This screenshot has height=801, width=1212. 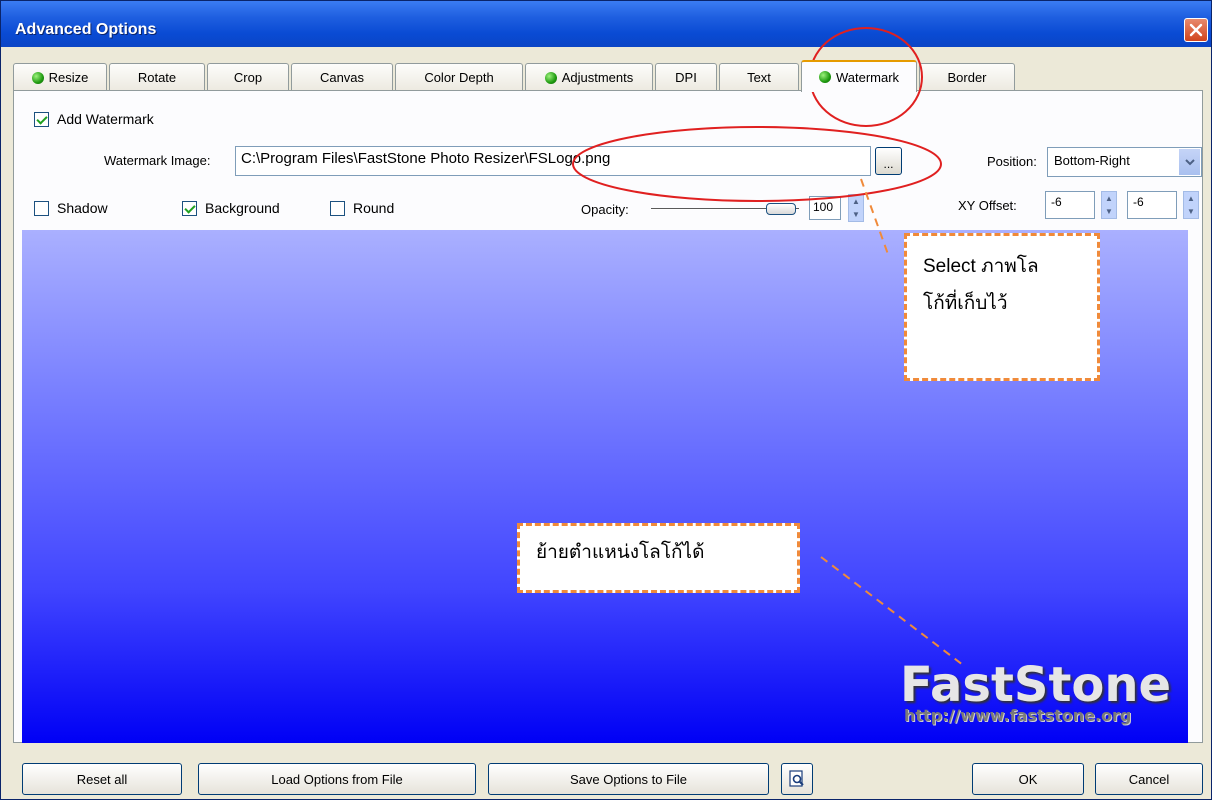 I want to click on button-label: Save Options to File, so click(x=628, y=779).